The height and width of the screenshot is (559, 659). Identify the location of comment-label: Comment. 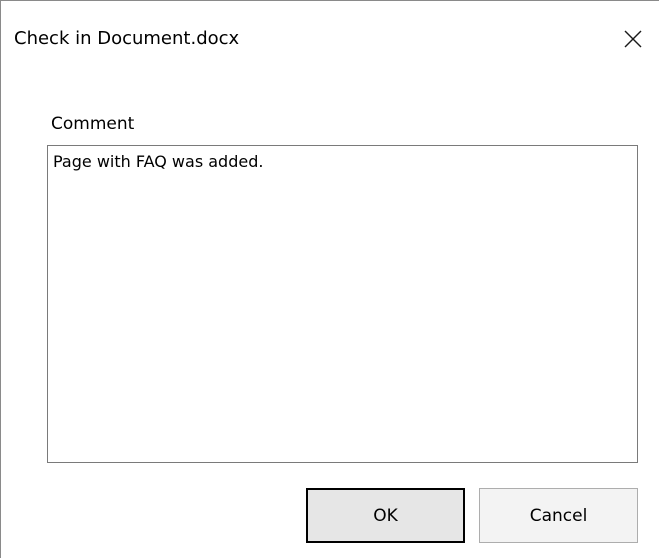
(93, 124).